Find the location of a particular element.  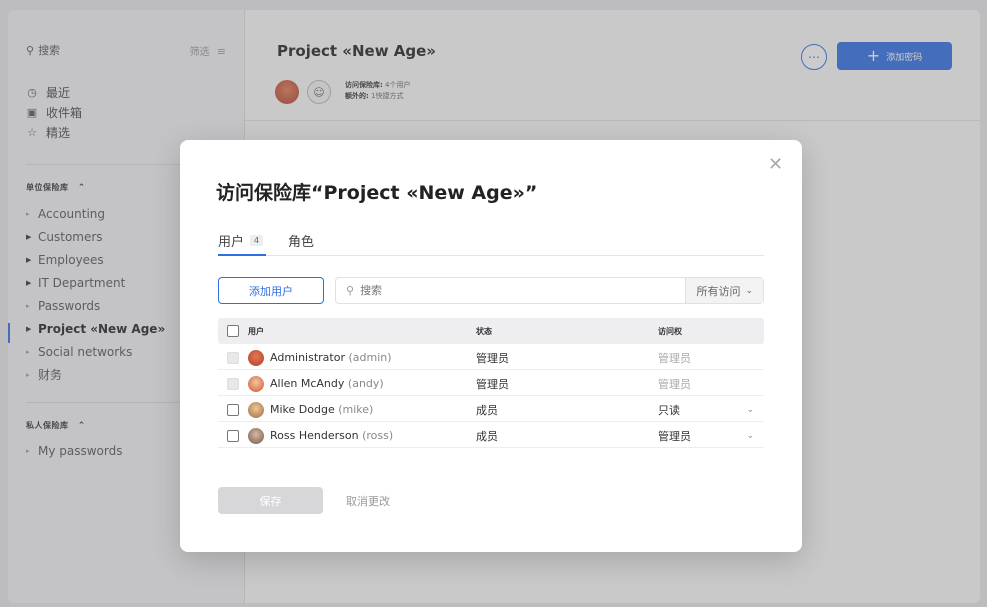

table-row: Ross Henderson (ross) 成员 管理员 ⌄ is located at coordinates (491, 436).